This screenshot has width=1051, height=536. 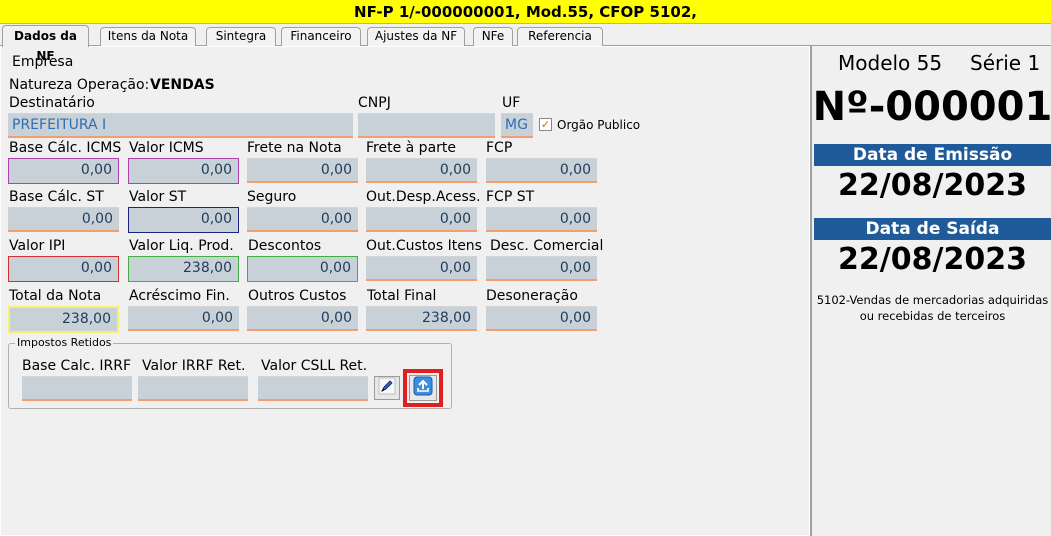 I want to click on acrescimo-label: Acréscimo Fin., so click(x=179, y=296).